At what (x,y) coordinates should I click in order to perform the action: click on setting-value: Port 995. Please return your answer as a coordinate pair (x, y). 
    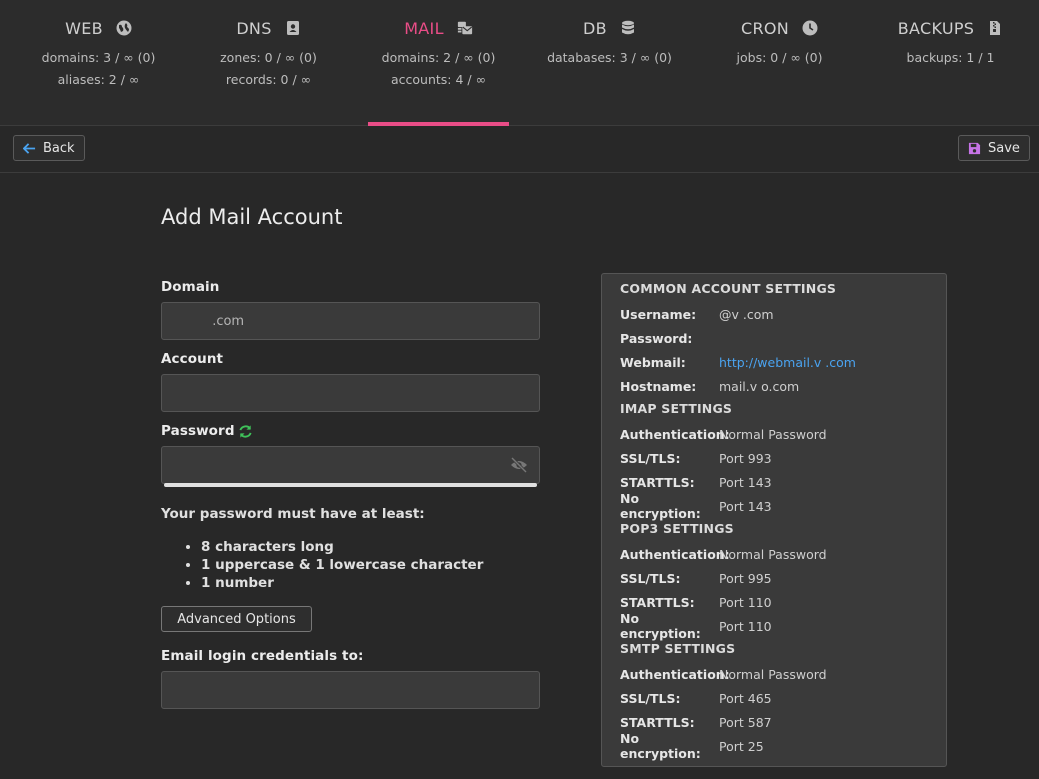
    Looking at the image, I should click on (745, 578).